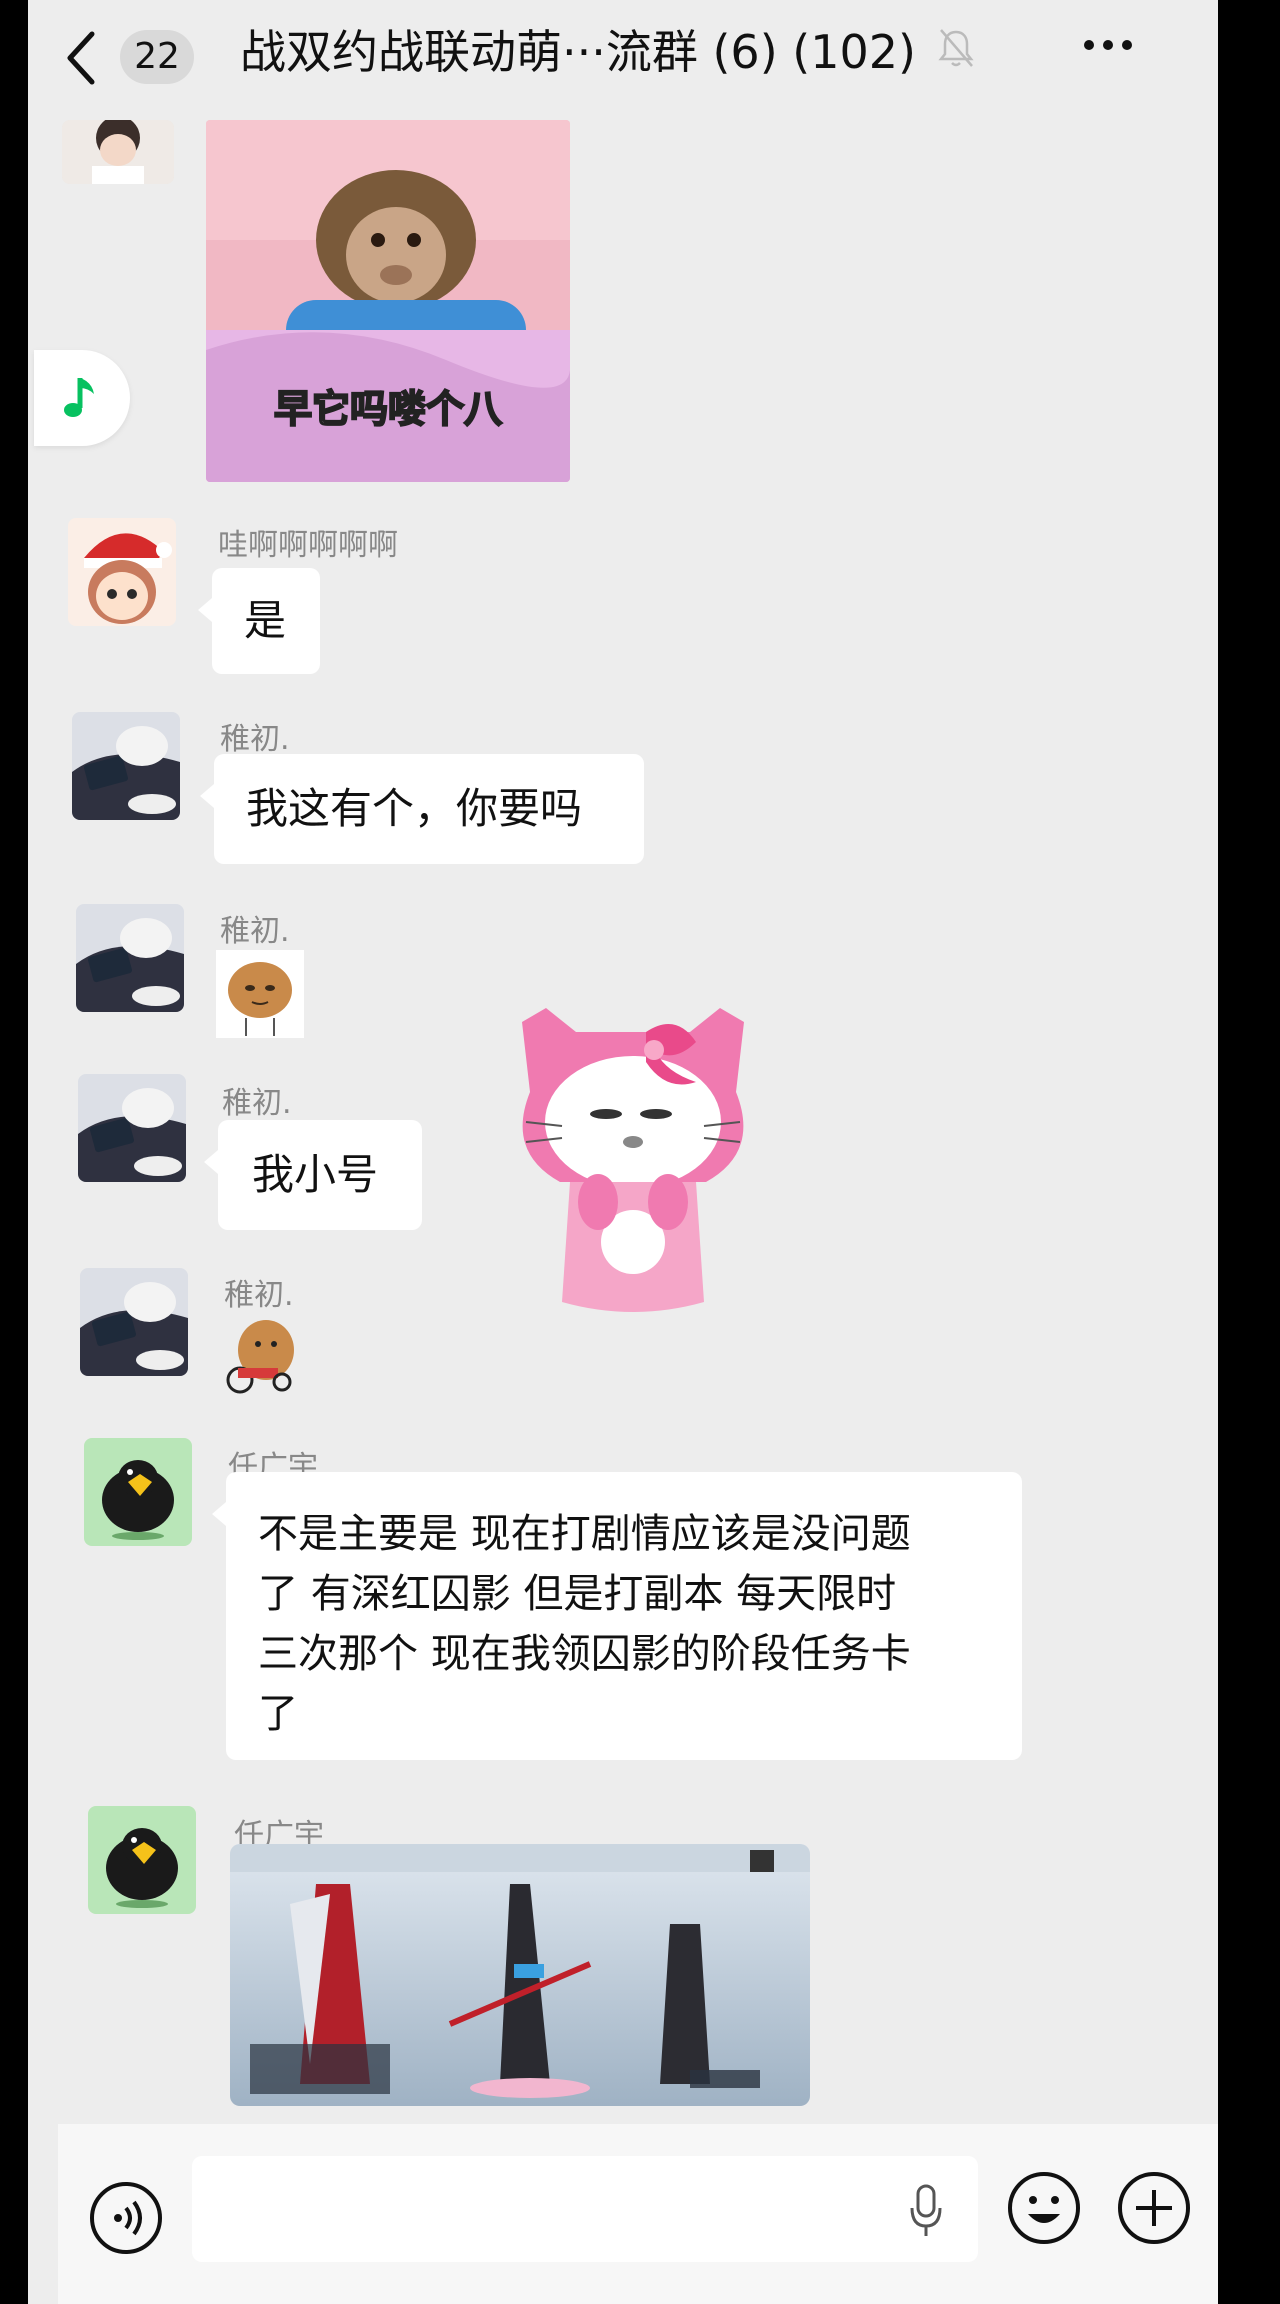  What do you see at coordinates (388, 409) in the screenshot?
I see `image-caption: 早它吗喽个八` at bounding box center [388, 409].